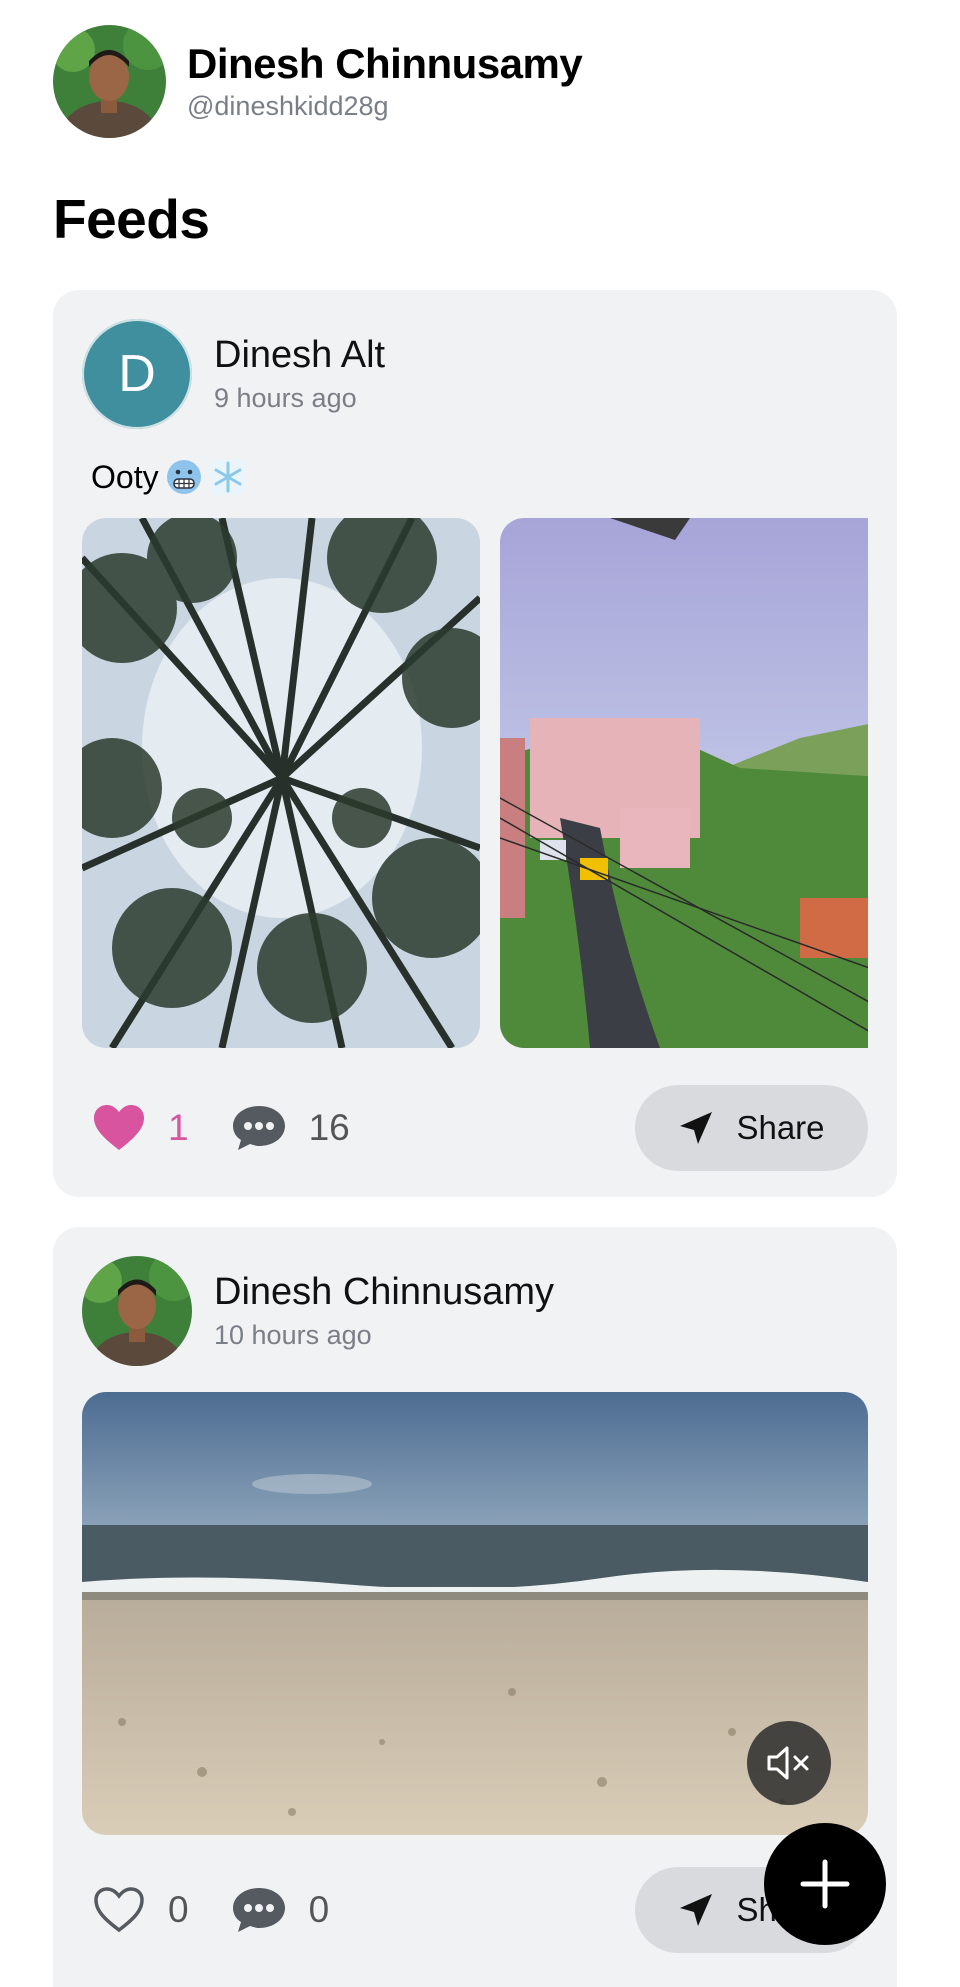 The height and width of the screenshot is (1987, 960). What do you see at coordinates (290, 1128) in the screenshot?
I see `comment-button: 16` at bounding box center [290, 1128].